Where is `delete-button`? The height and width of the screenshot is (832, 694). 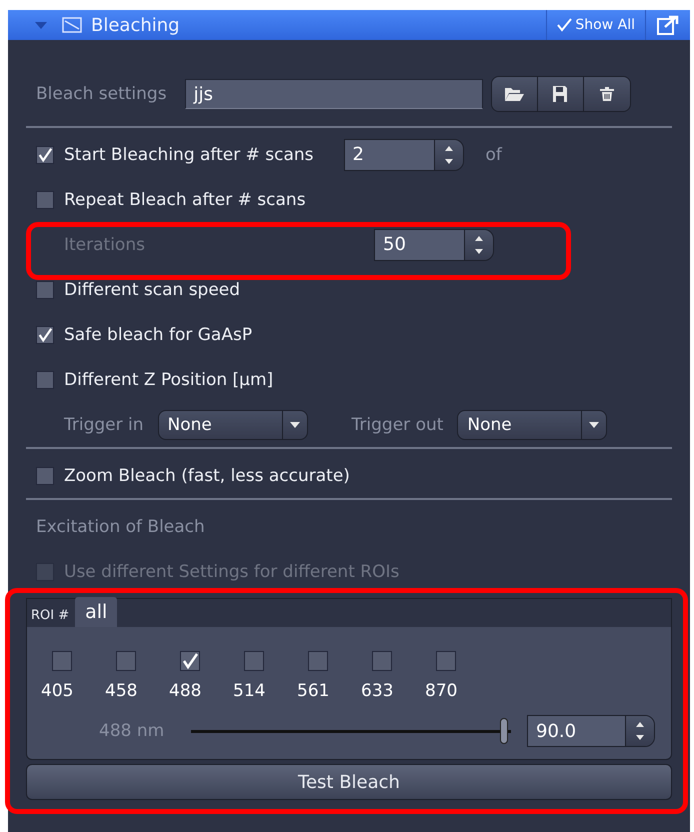
delete-button is located at coordinates (607, 94).